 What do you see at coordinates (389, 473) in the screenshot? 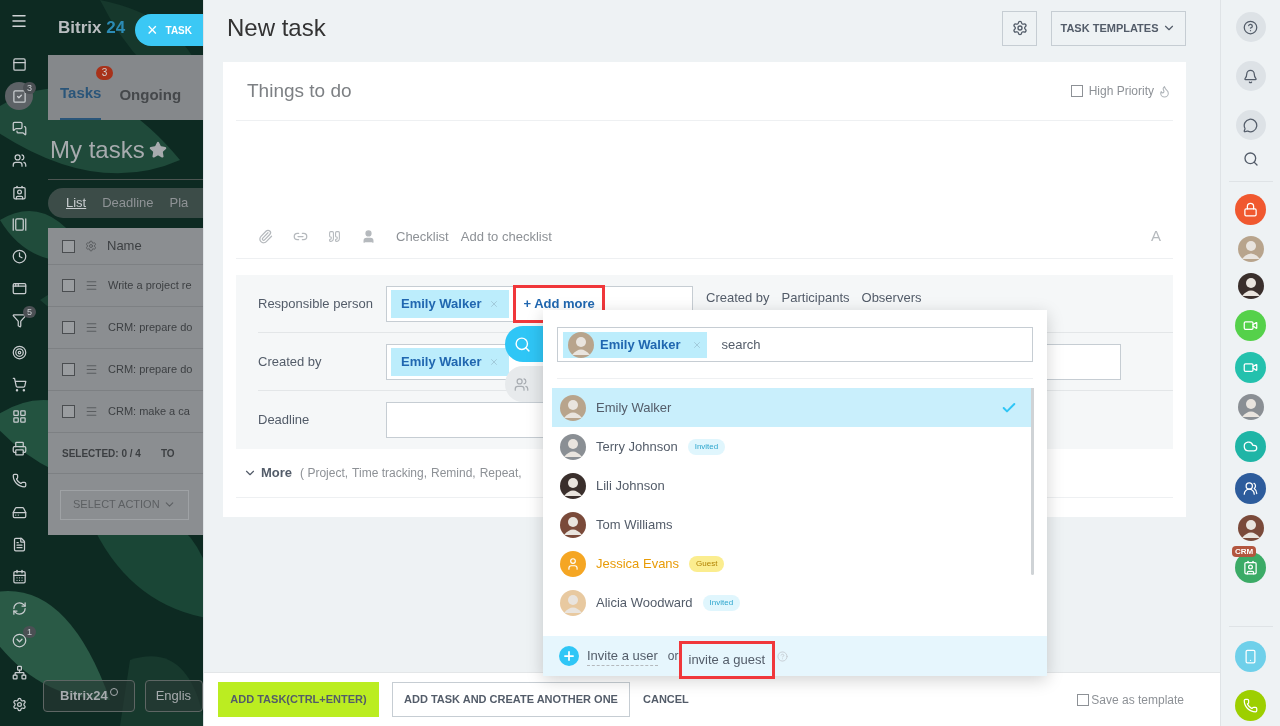
I see `more-option: Time tracking,` at bounding box center [389, 473].